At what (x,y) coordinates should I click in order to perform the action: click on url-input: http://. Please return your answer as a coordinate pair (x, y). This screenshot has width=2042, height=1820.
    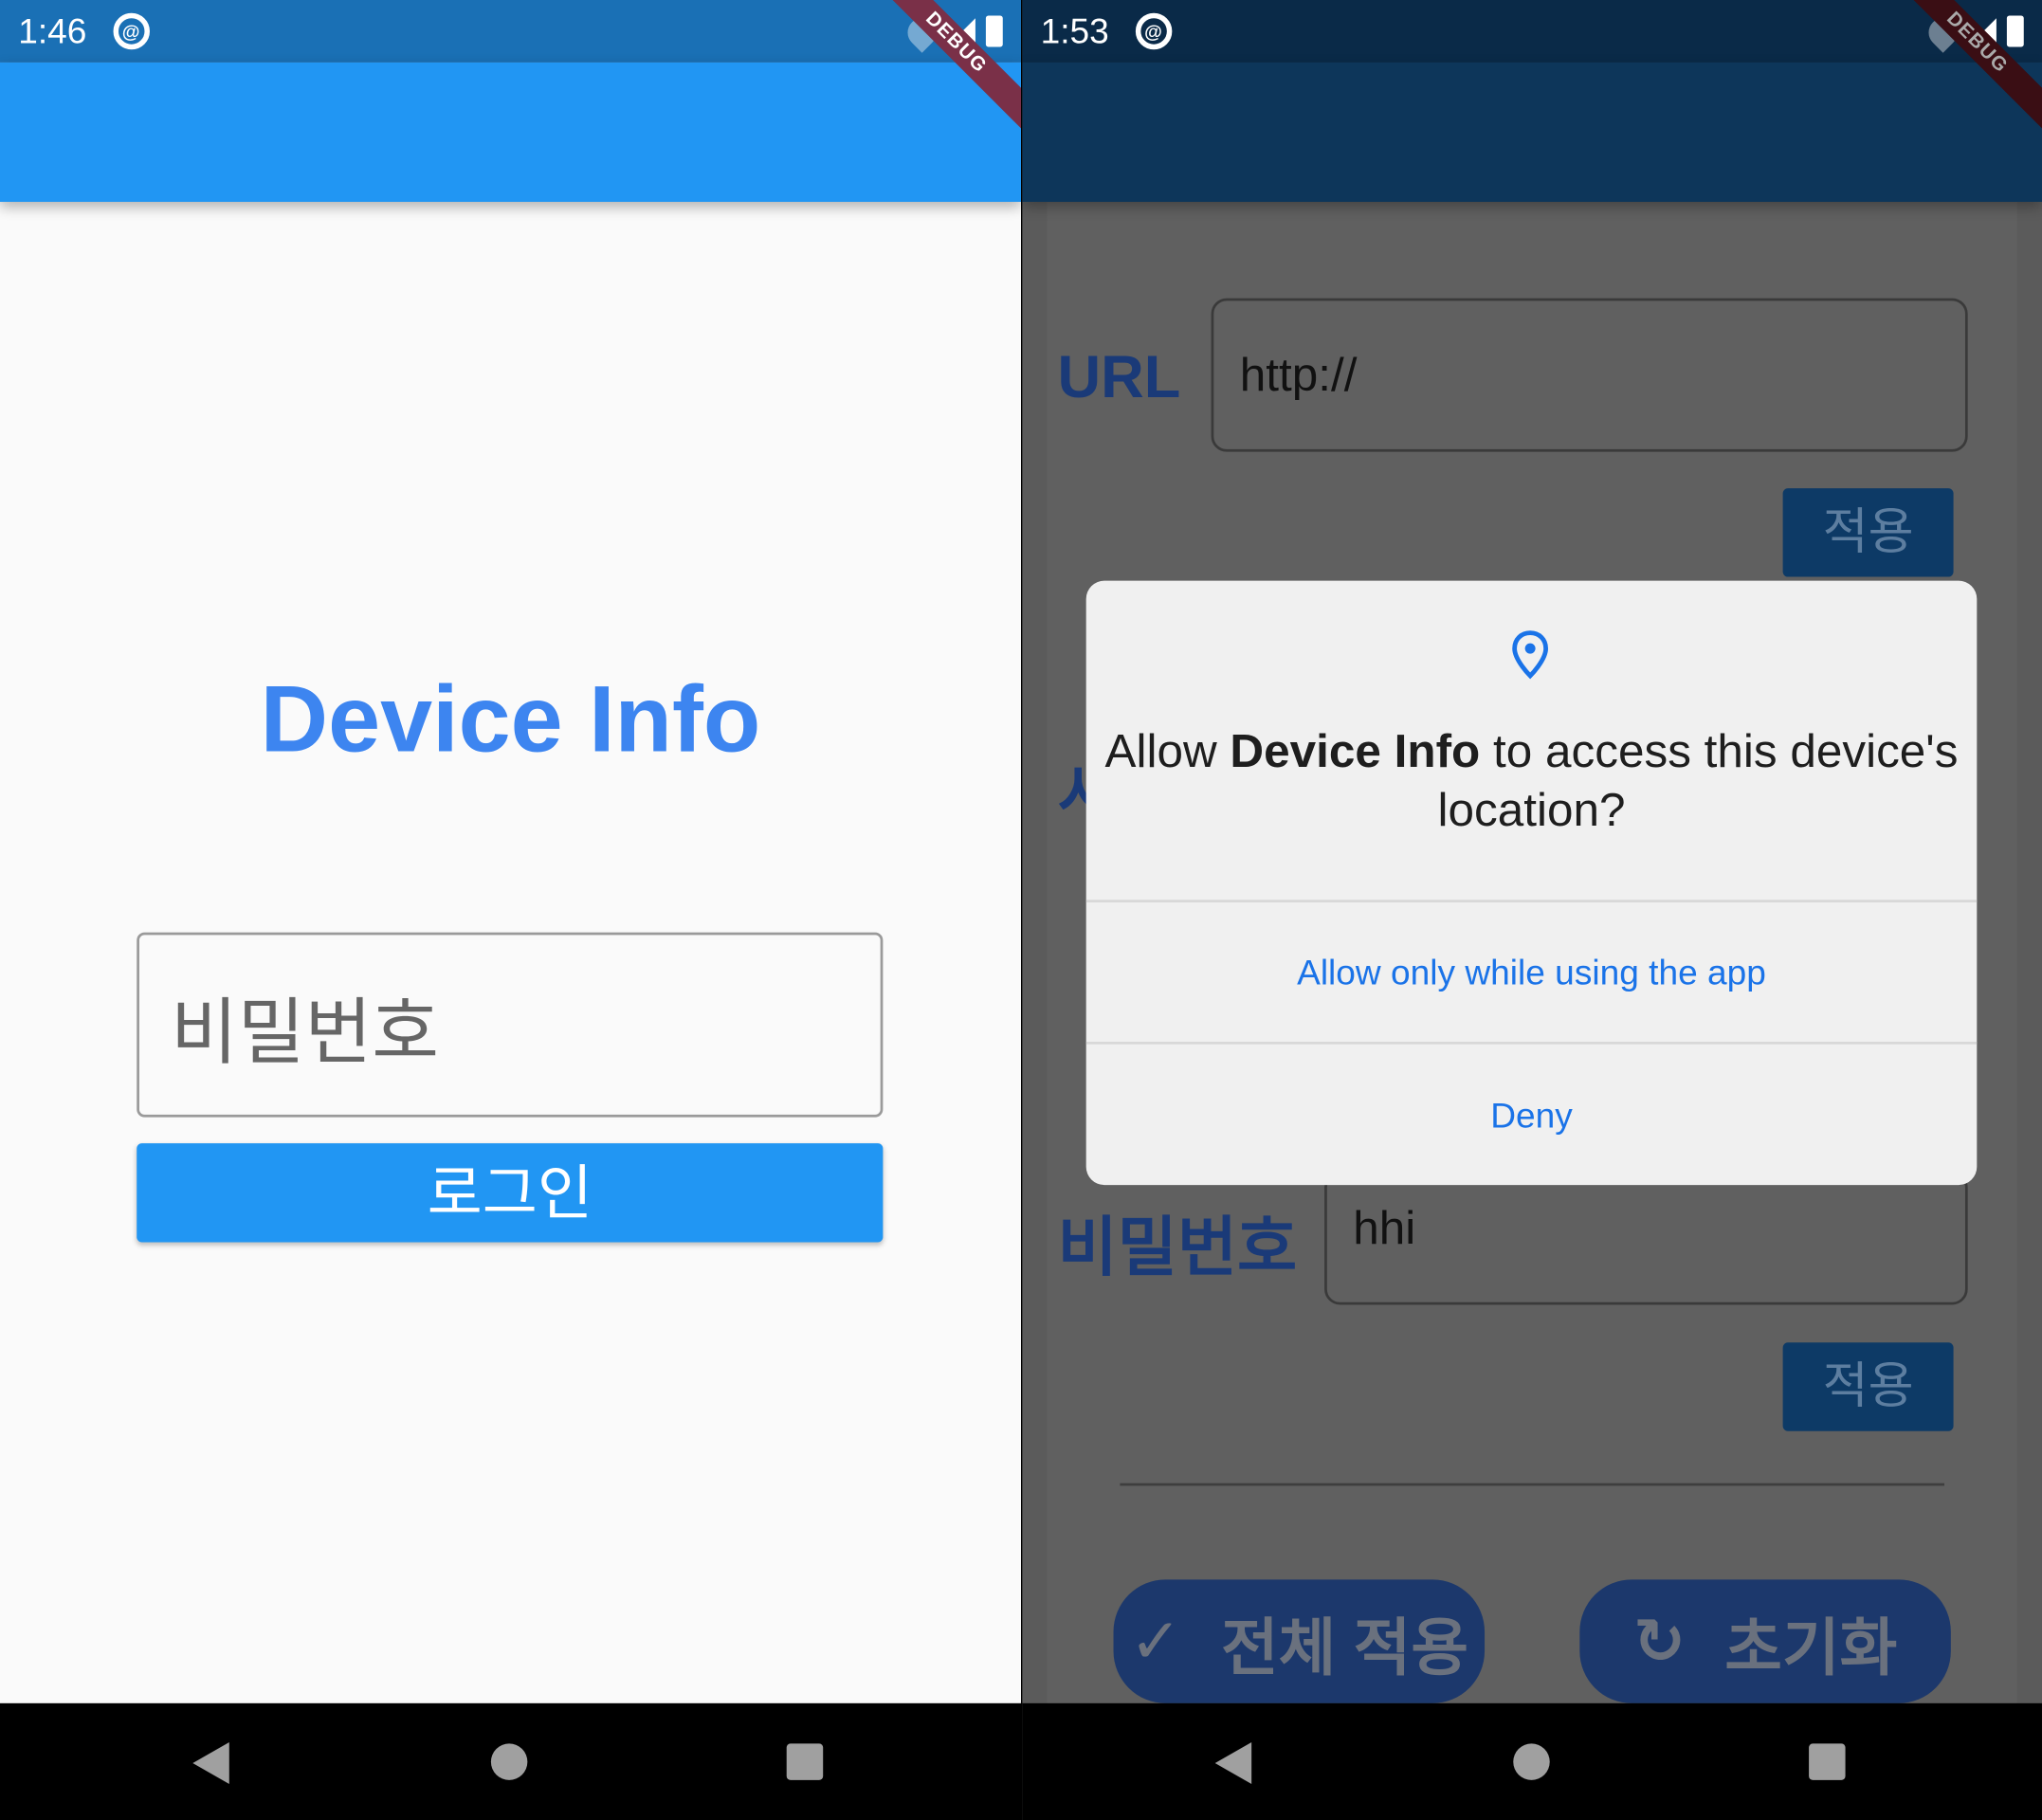
    Looking at the image, I should click on (1589, 375).